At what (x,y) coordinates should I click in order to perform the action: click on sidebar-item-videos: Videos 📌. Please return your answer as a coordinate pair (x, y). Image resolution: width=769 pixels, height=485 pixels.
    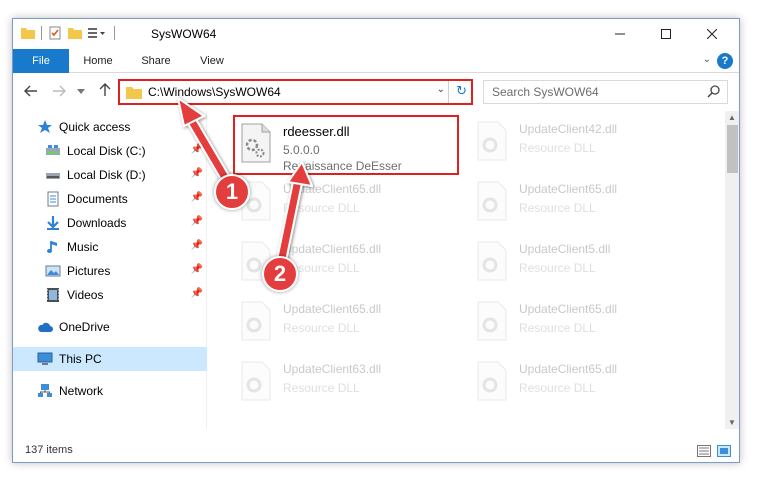
    Looking at the image, I should click on (110, 295).